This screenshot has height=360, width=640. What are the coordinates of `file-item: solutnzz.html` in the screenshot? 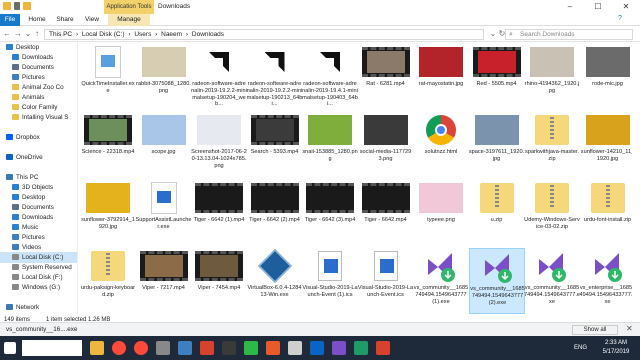 It's located at (441, 145).